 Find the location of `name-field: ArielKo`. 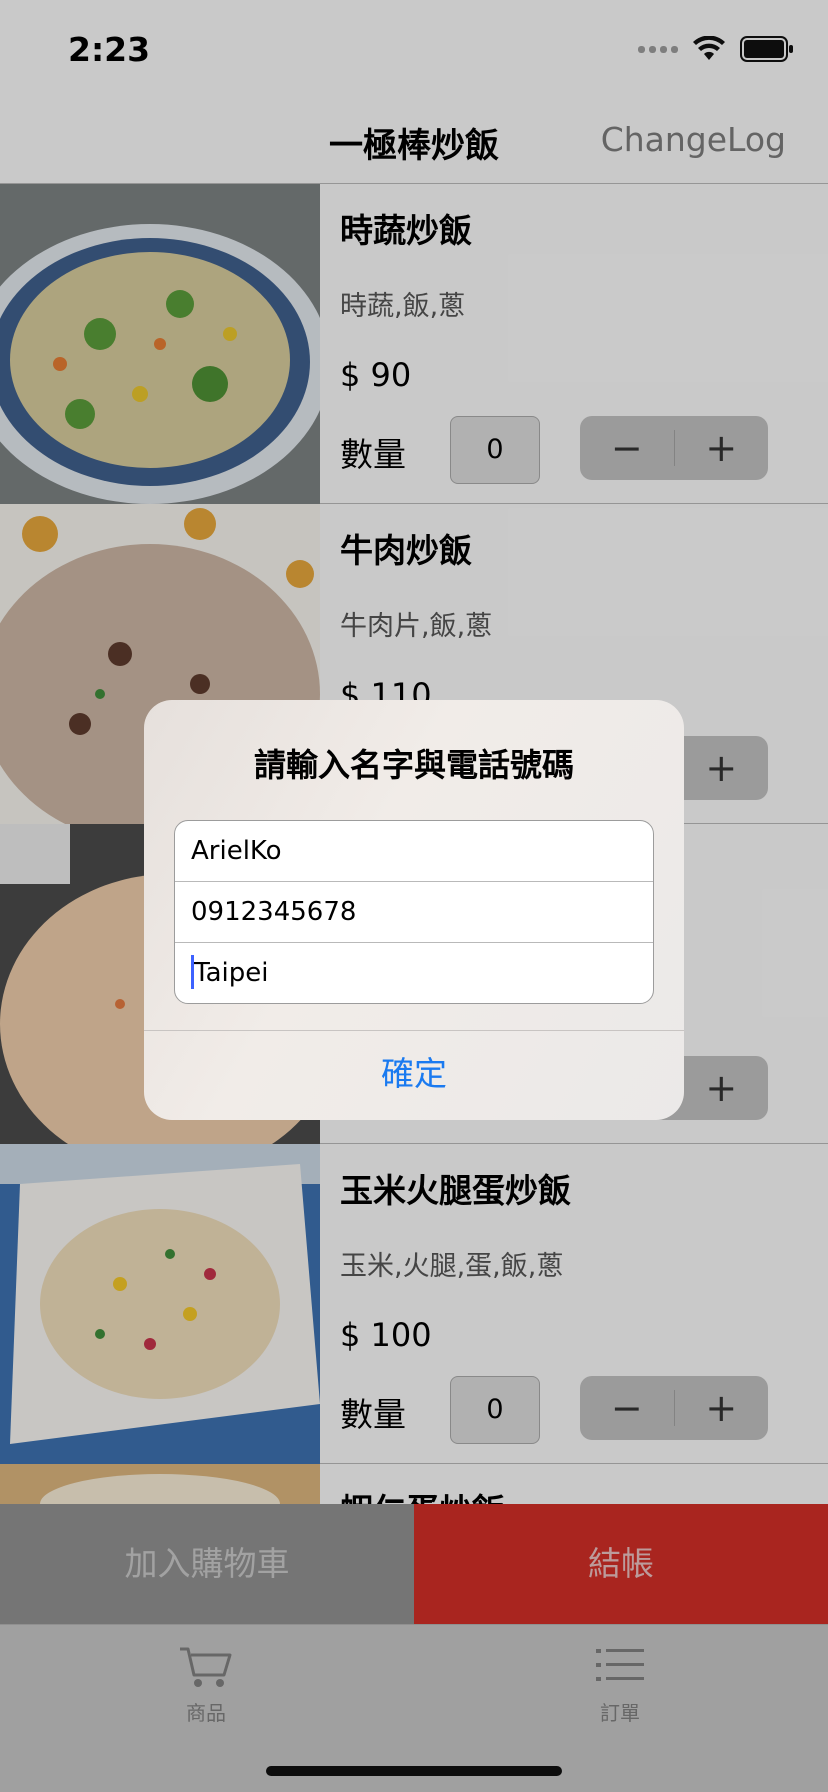

name-field: ArielKo is located at coordinates (414, 851).